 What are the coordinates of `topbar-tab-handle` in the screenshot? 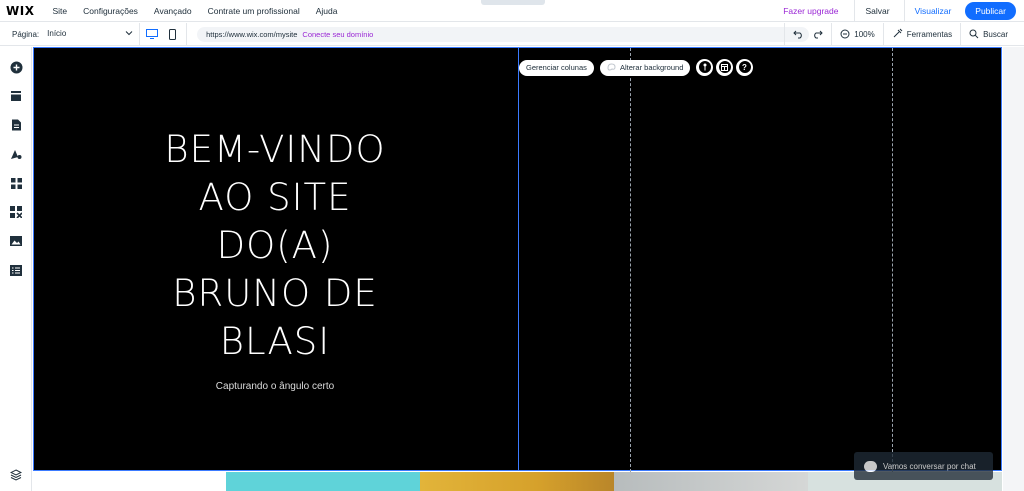 It's located at (513, 2).